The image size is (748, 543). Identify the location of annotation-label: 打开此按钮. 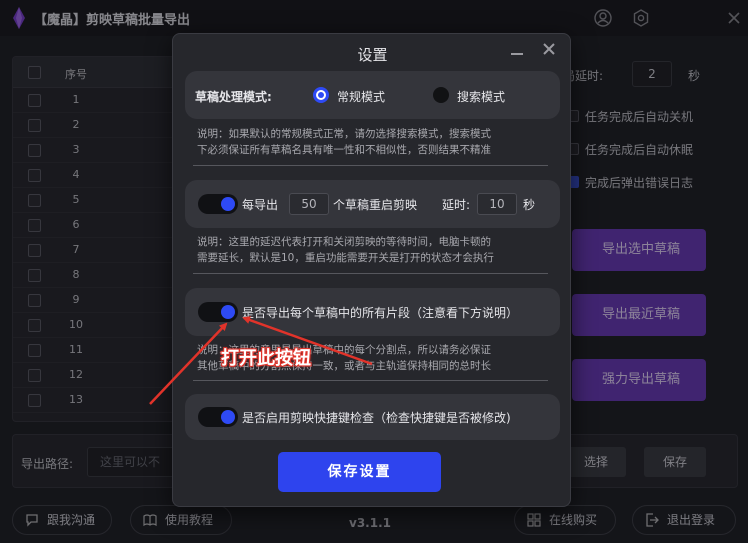
(266, 358).